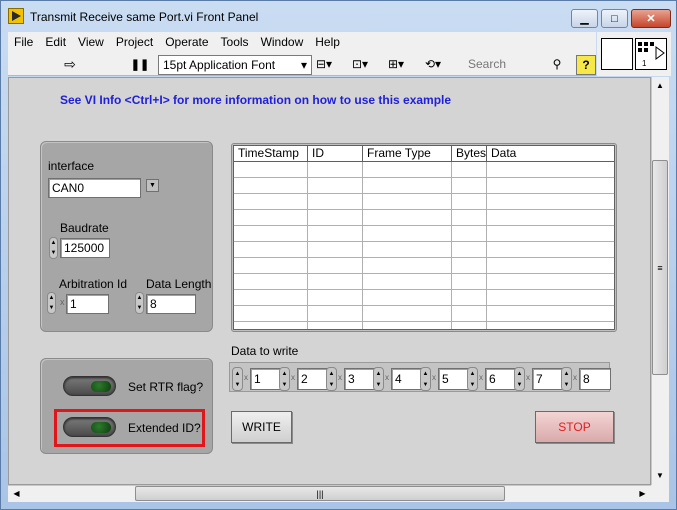 The height and width of the screenshot is (510, 677). Describe the element at coordinates (595, 379) in the screenshot. I see `data-element-field: 8` at that location.